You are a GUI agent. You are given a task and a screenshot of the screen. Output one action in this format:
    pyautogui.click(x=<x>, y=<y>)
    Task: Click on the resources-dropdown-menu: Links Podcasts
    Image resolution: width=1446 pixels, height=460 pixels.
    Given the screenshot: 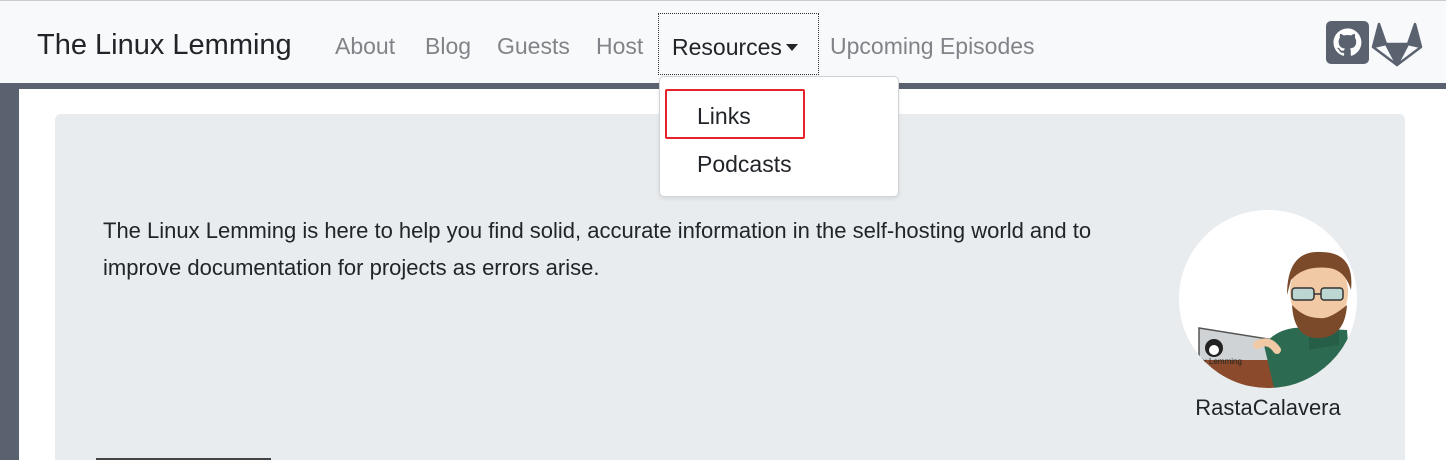 What is the action you would take?
    pyautogui.click(x=779, y=136)
    